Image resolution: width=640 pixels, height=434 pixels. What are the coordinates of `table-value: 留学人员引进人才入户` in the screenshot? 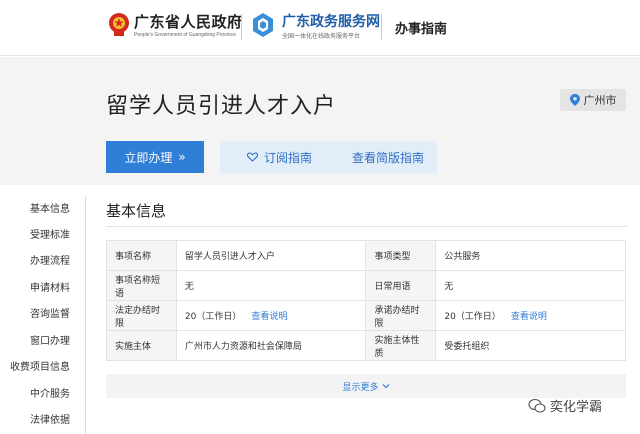 It's located at (271, 255).